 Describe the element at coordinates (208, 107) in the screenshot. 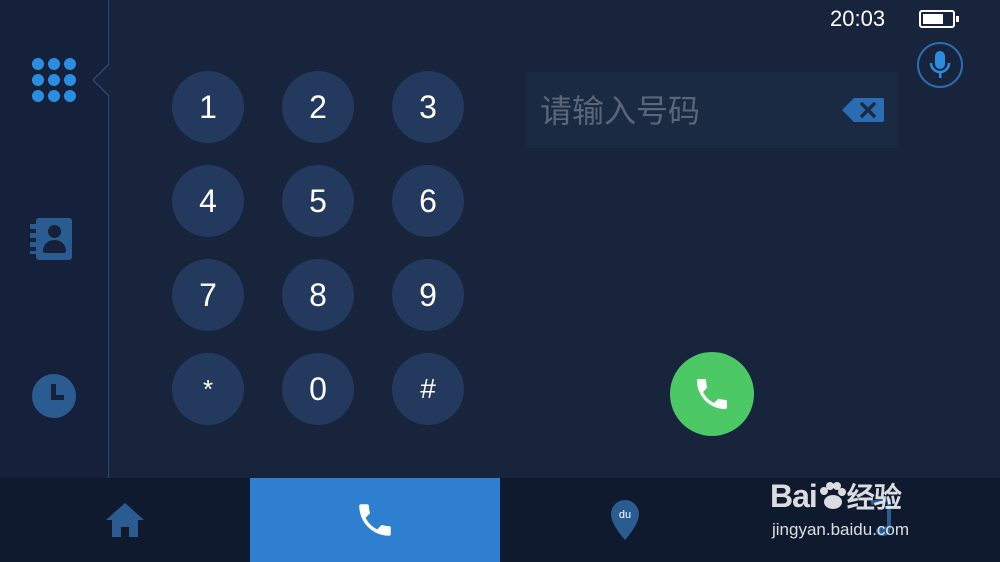

I see `key-1: 1` at that location.